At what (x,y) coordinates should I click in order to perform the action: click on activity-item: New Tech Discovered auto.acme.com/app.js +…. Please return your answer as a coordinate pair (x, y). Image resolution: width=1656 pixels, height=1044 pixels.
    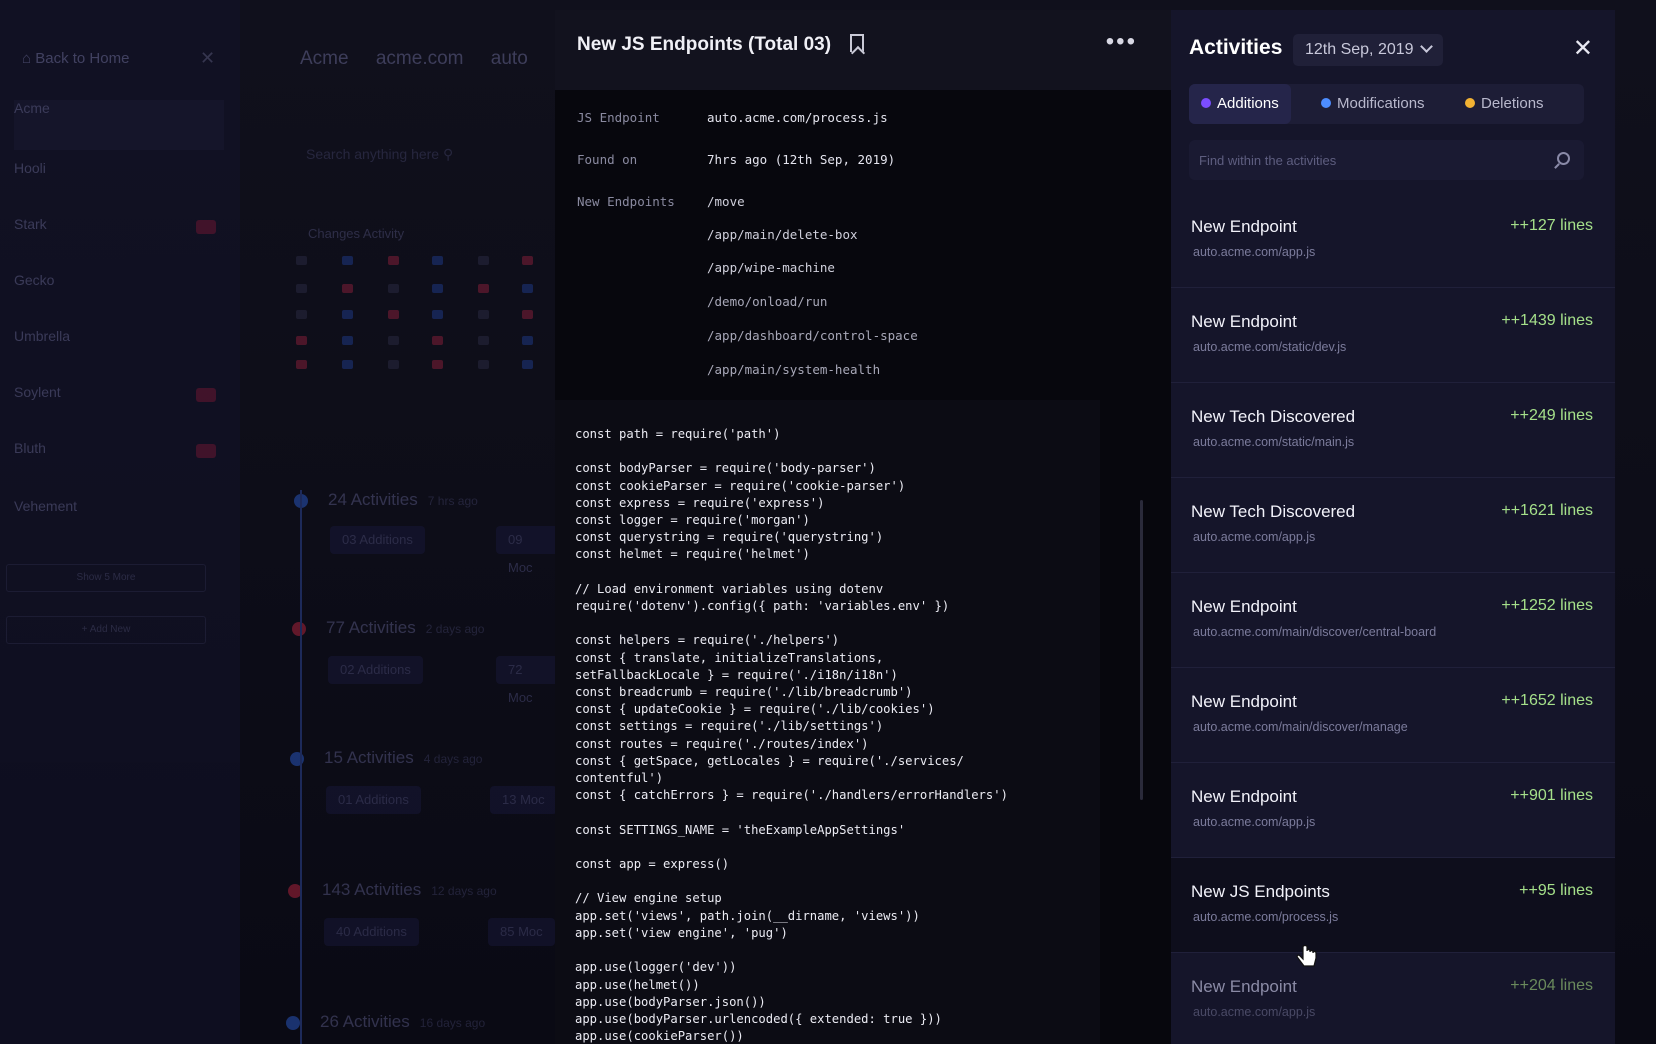
    Looking at the image, I should click on (1393, 525).